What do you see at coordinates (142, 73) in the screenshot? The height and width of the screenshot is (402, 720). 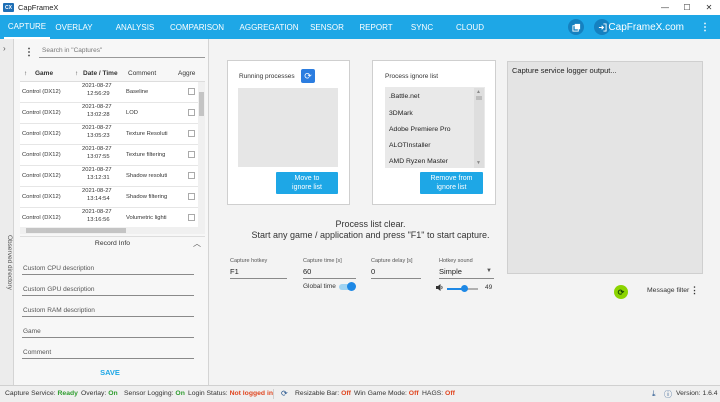 I see `column-comment: Comment` at bounding box center [142, 73].